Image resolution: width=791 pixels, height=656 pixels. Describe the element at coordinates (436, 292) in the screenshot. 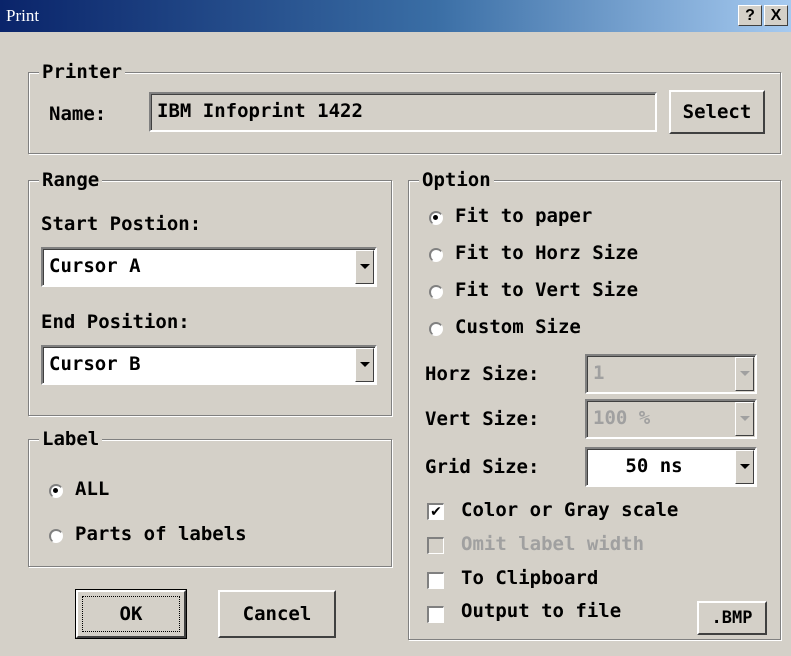

I see `radio-fit-to-vert-size` at that location.